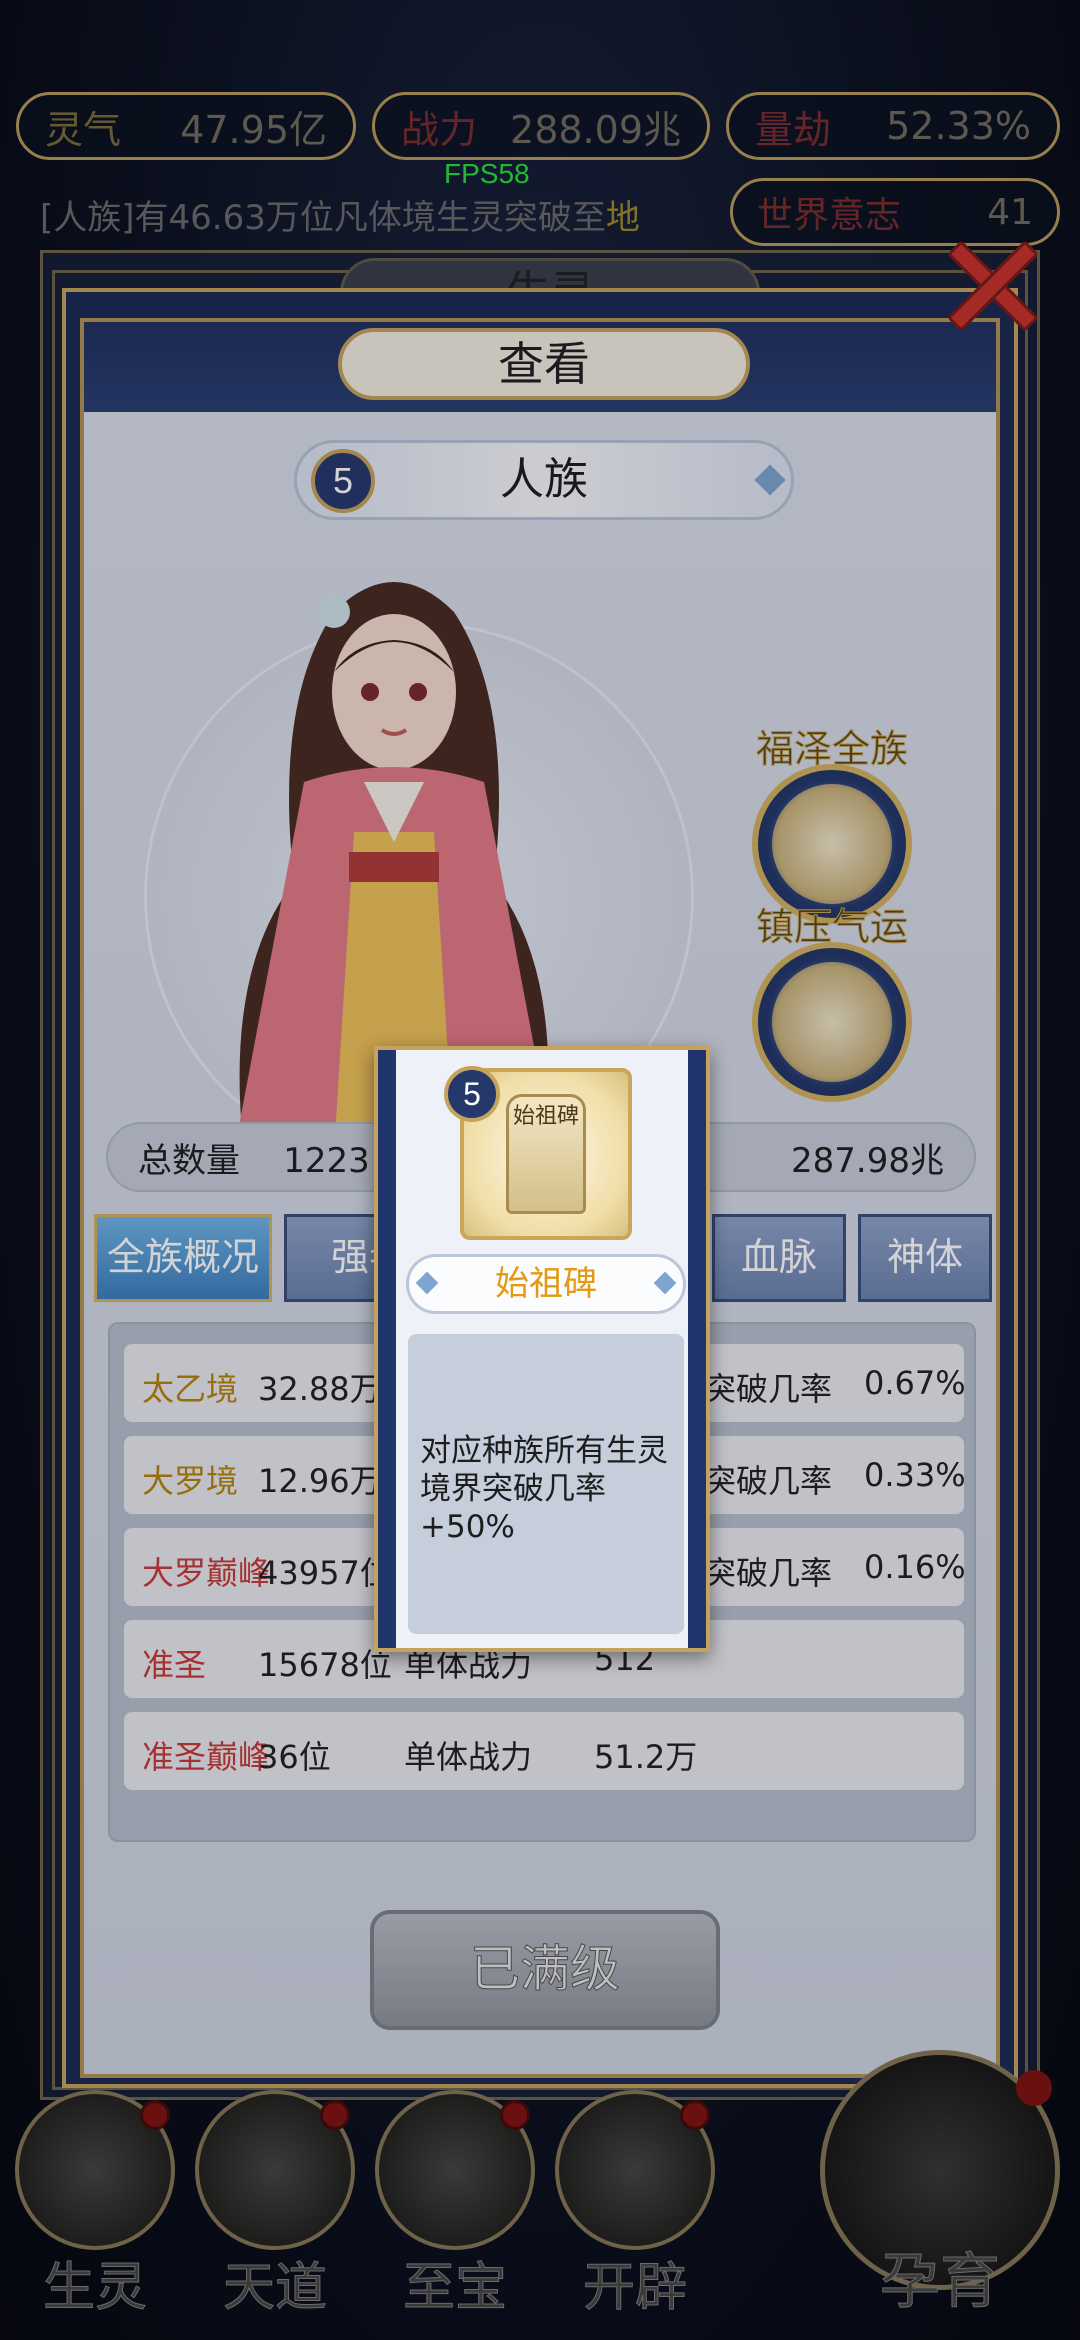 The image size is (1080, 2340). Describe the element at coordinates (206, 1757) in the screenshot. I see `realm-name: 准圣巅峰` at that location.